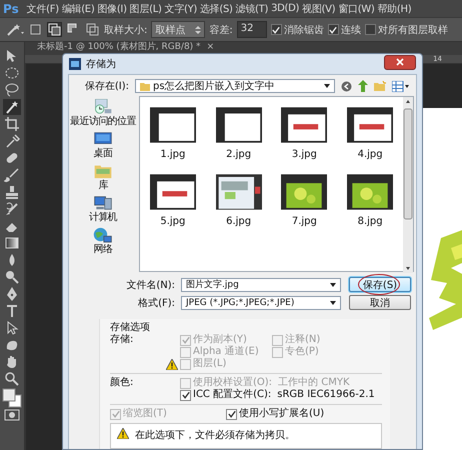 The height and width of the screenshot is (450, 462). I want to click on file-name-field: 图片文字.jpg, so click(261, 285).